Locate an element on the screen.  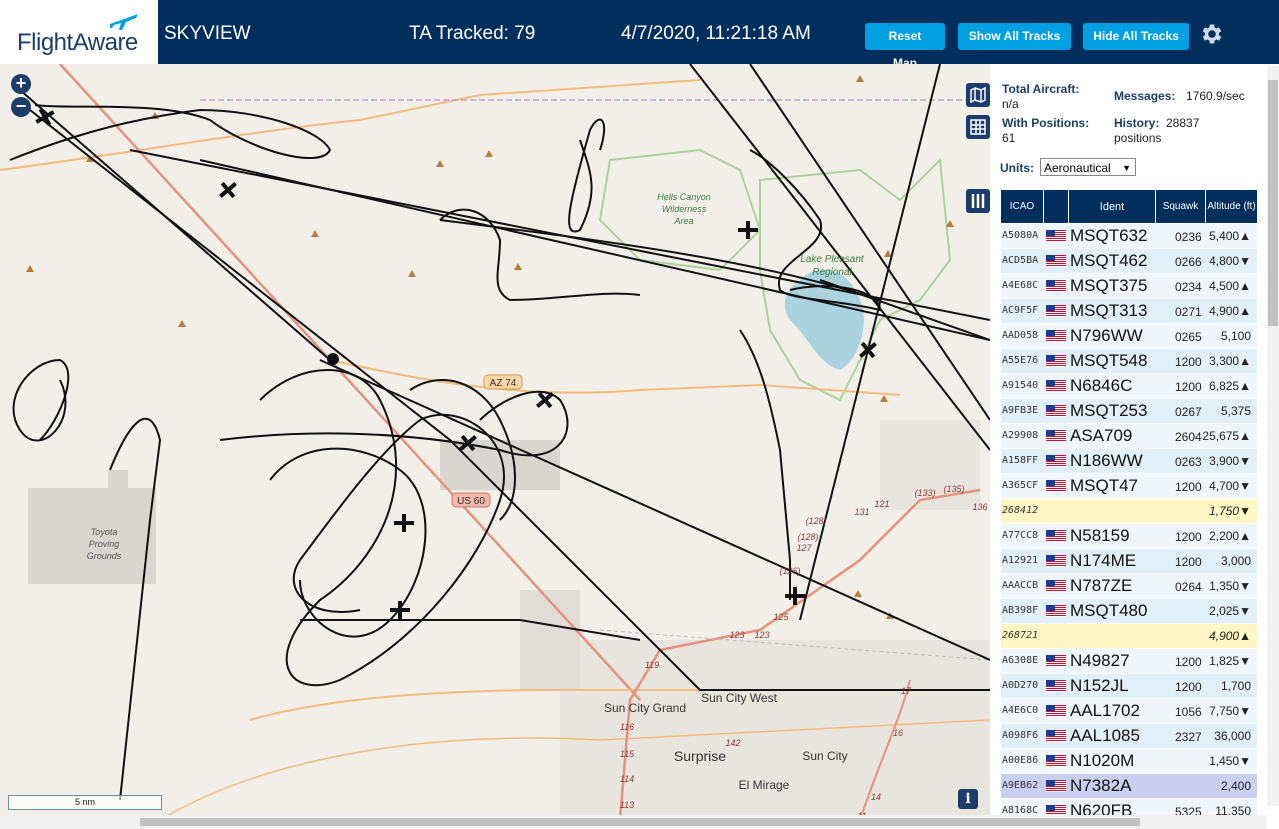
ident-cell: MSQT462 is located at coordinates (1109, 260).